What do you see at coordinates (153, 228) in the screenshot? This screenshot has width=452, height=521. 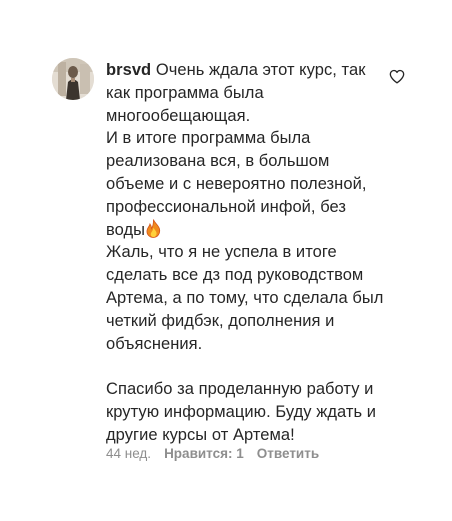 I see `fire-emoji-icon` at bounding box center [153, 228].